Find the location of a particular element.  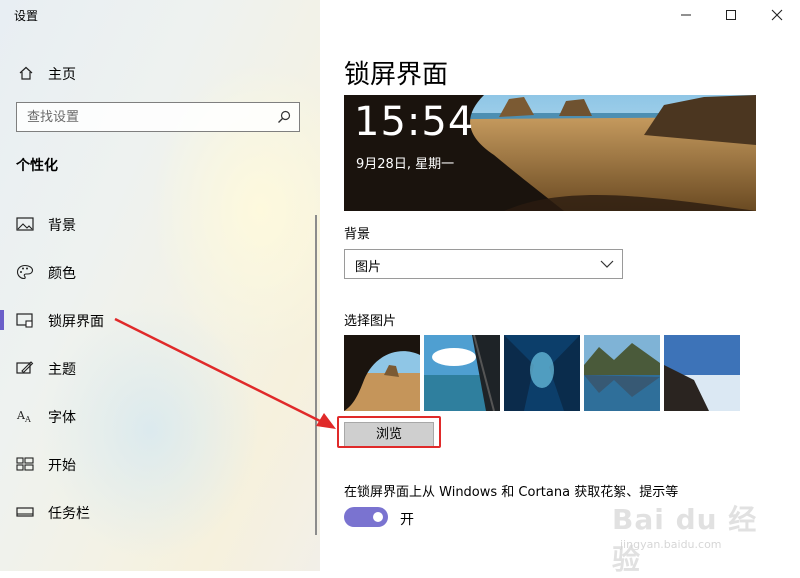

browse-button: 浏览 is located at coordinates (389, 435).